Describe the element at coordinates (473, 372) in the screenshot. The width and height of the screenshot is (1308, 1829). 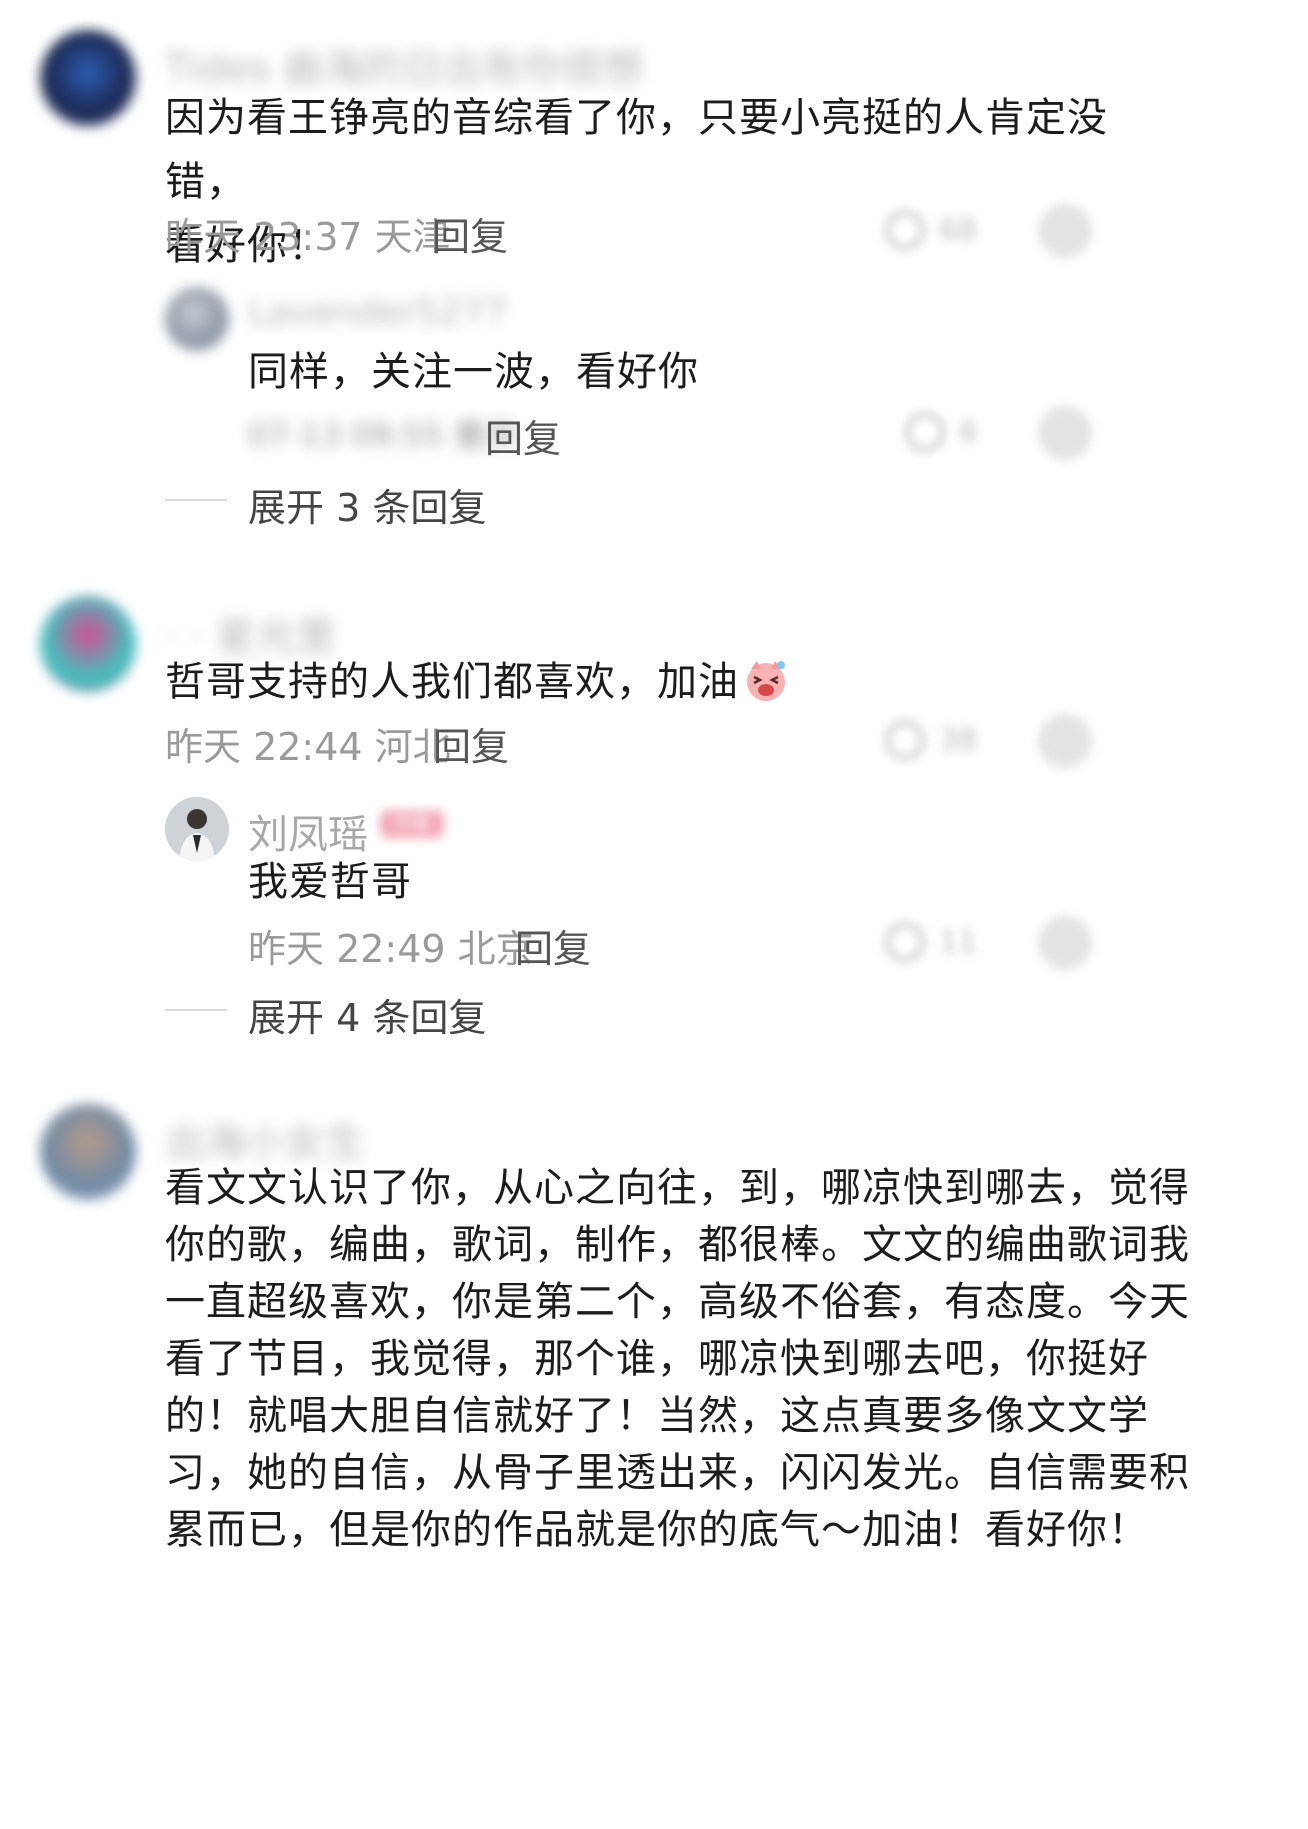
I see `reply-text: 同样，关注一波，看好你` at that location.